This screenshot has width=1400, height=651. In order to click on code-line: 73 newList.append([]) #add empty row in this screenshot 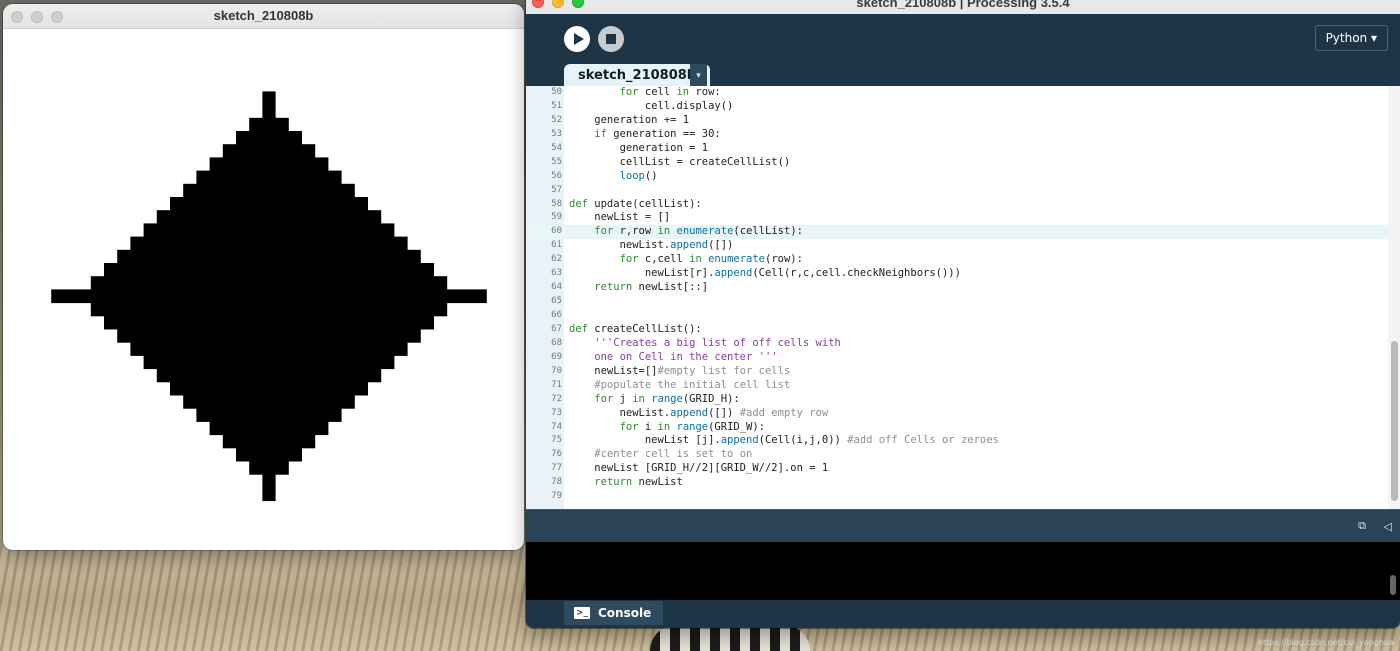, I will do `click(957, 414)`.